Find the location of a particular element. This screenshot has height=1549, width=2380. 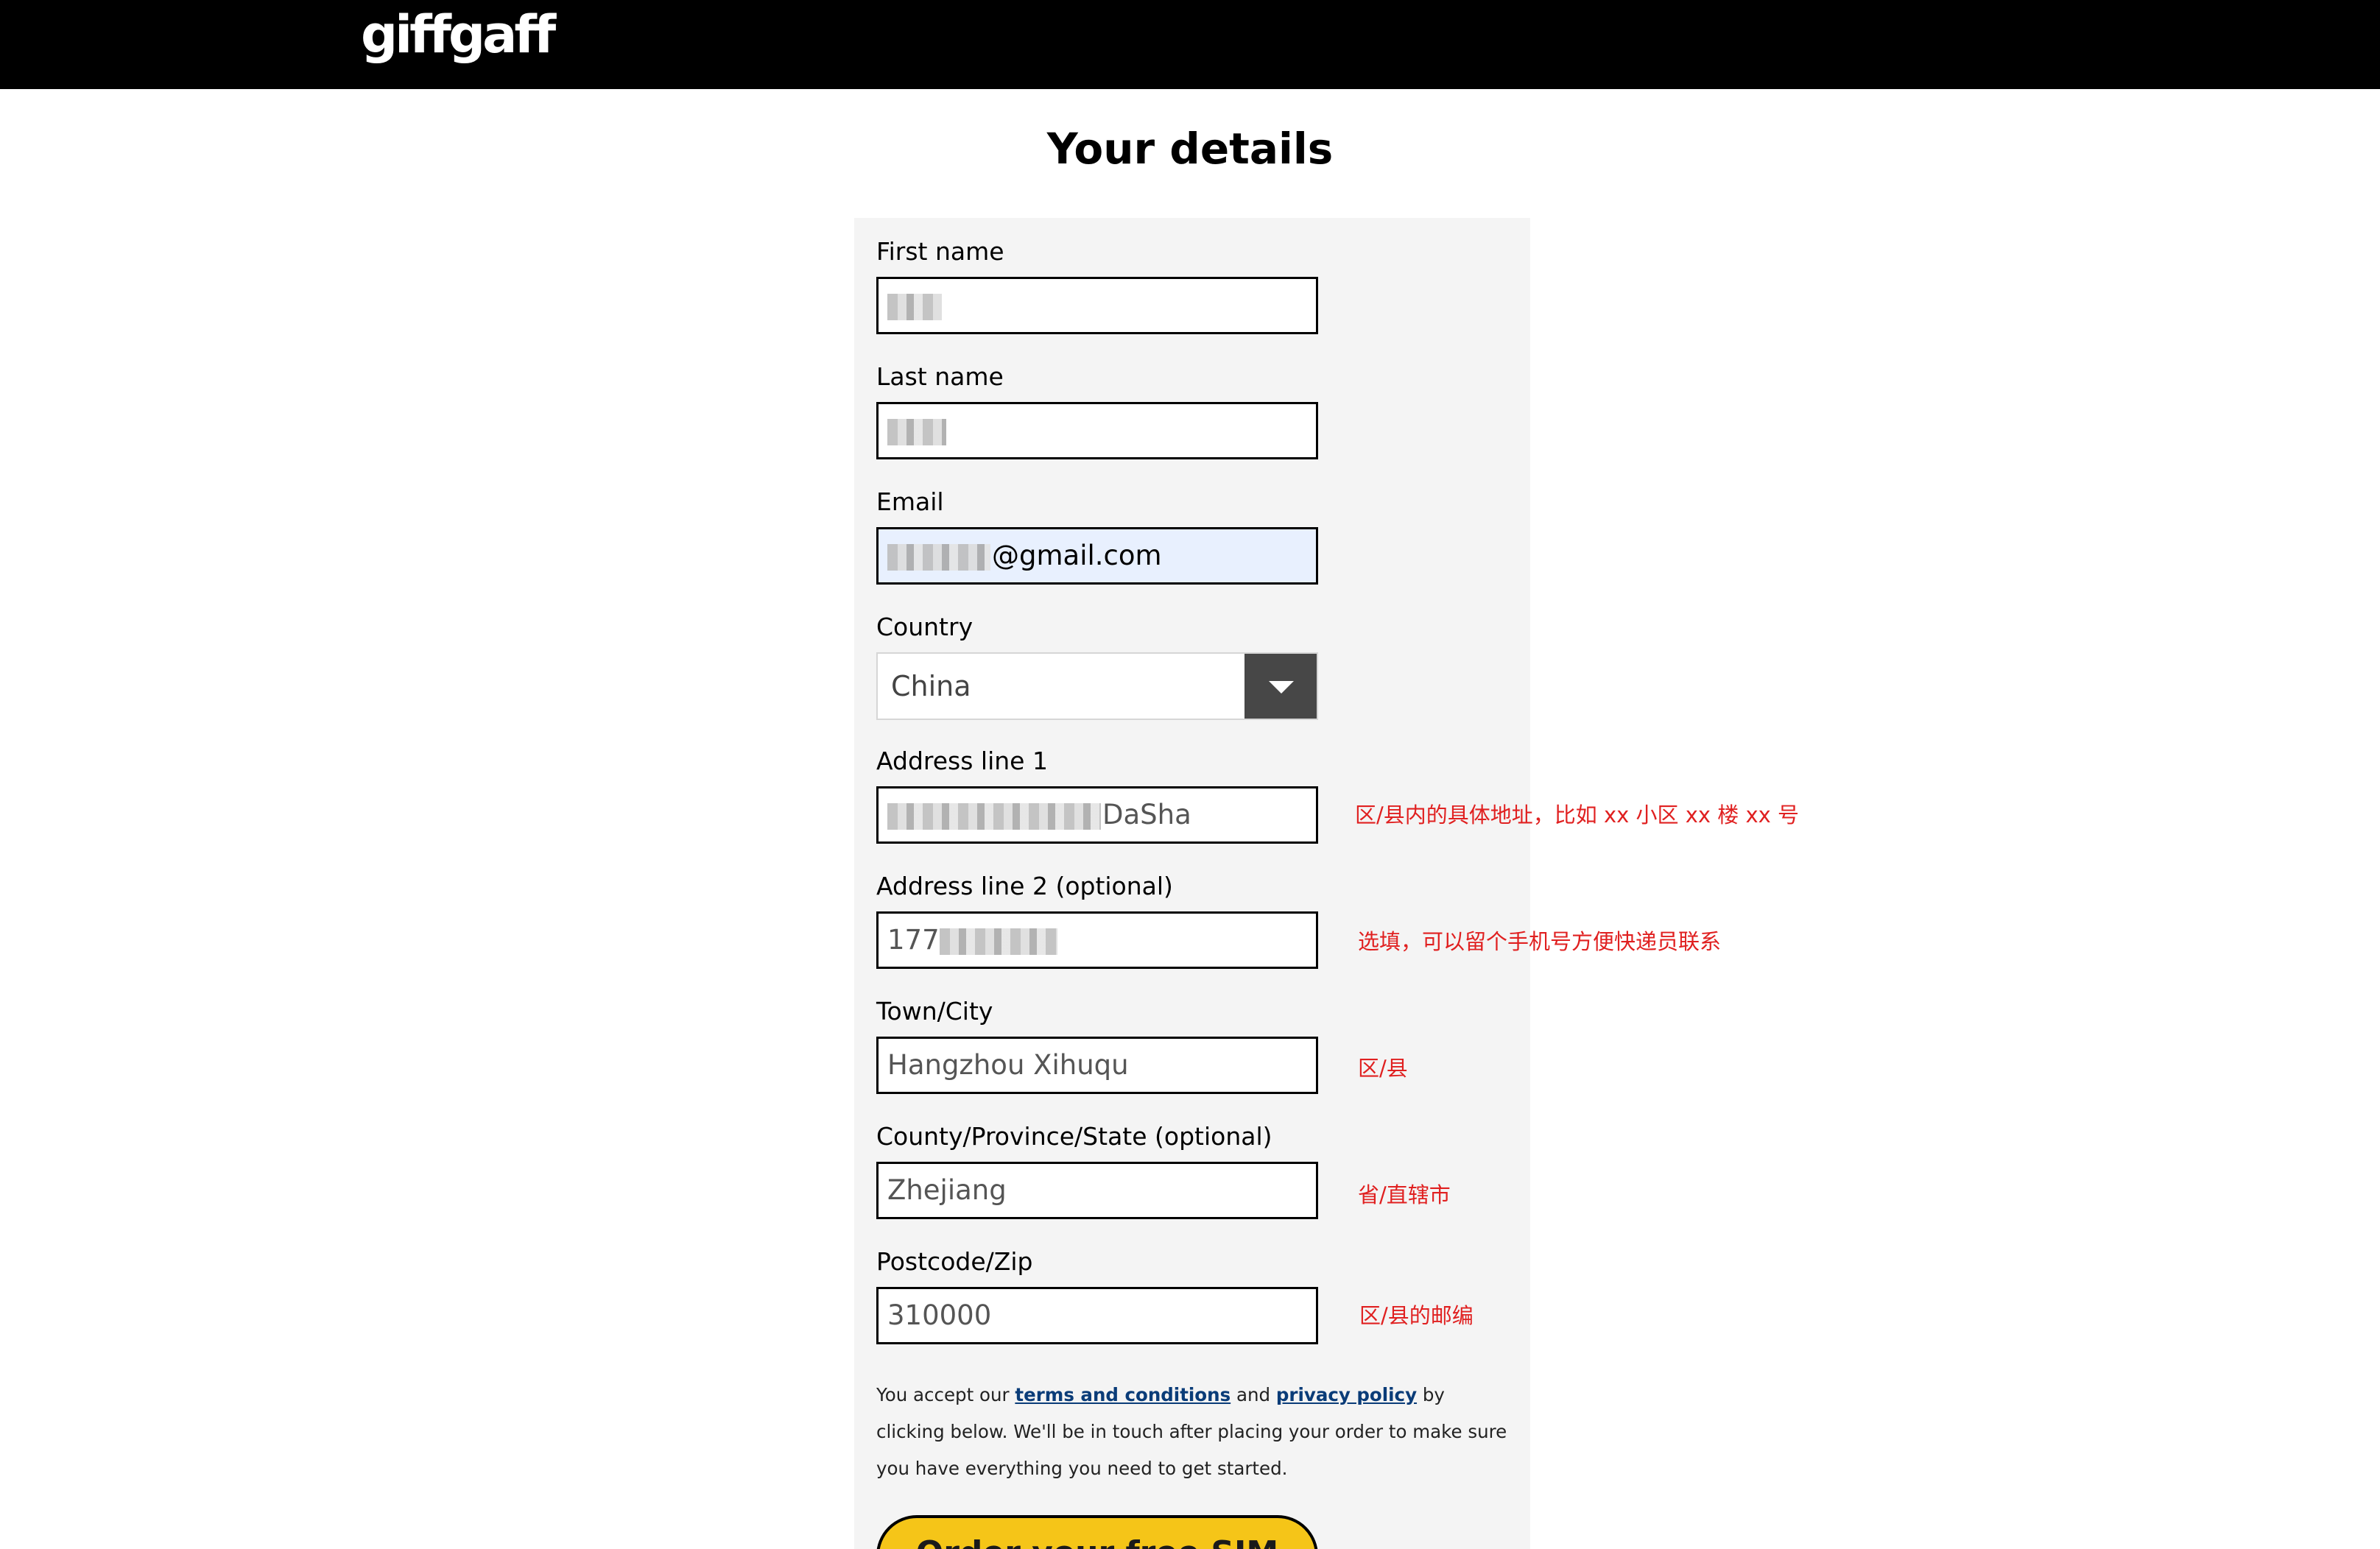

county-label: County/Province/State (optional) is located at coordinates (1074, 1136).